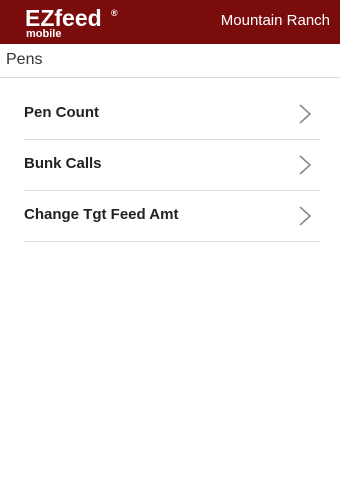 This screenshot has height=481, width=340. I want to click on ezfeed-logo: EZfeed ® mobile, so click(80, 24).